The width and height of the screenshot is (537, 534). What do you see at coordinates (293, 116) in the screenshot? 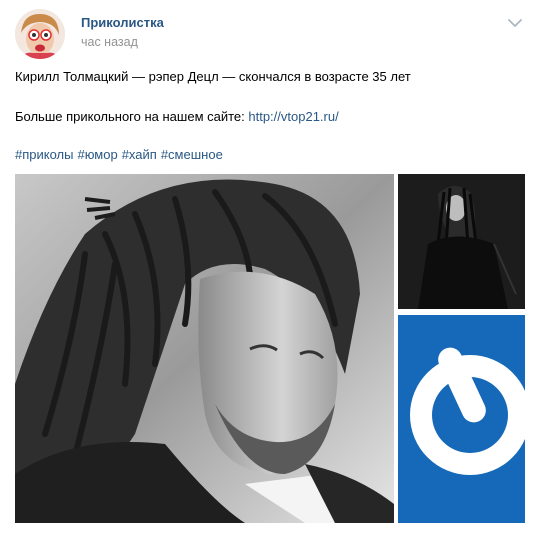
I see `site-link: http://vtop21.ru/` at bounding box center [293, 116].